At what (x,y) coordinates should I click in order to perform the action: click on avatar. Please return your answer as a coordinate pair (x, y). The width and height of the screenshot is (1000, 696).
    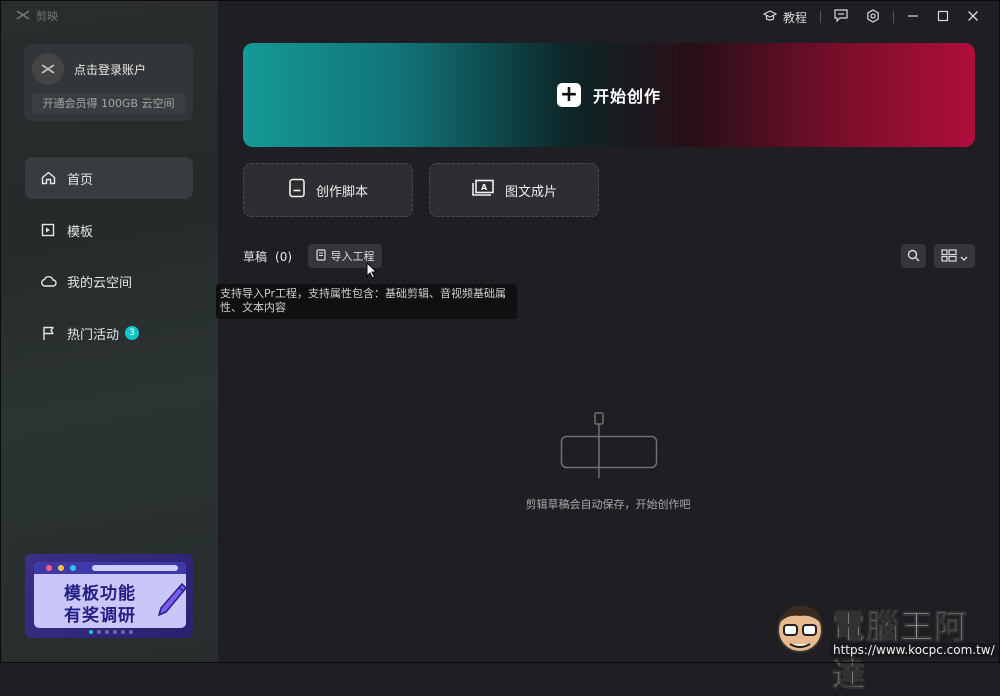
    Looking at the image, I should click on (48, 69).